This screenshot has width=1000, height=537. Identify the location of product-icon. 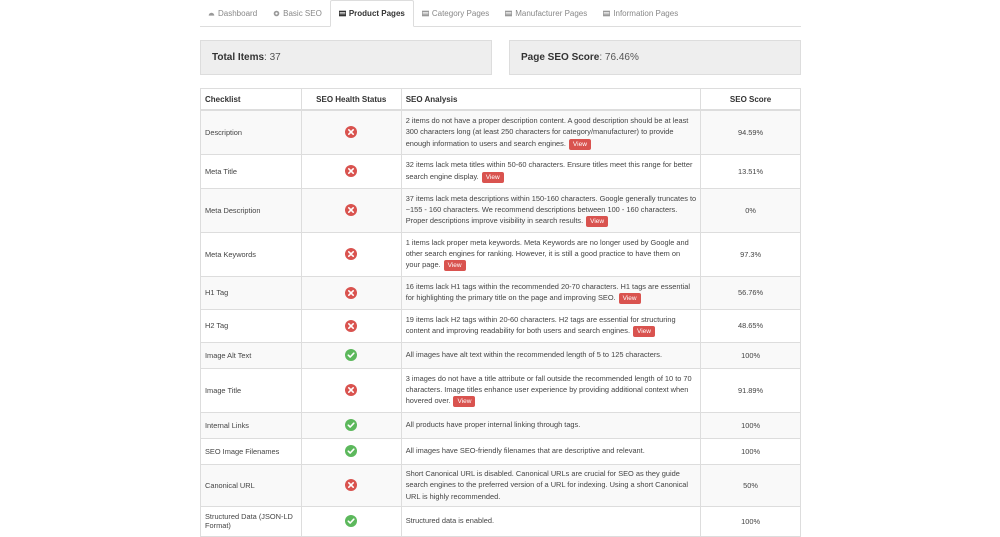
(342, 13).